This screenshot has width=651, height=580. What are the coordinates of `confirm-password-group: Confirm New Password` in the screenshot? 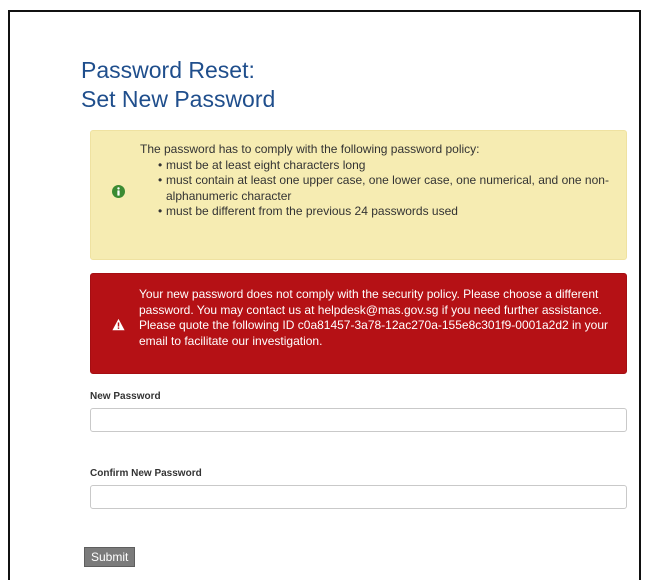 It's located at (363, 488).